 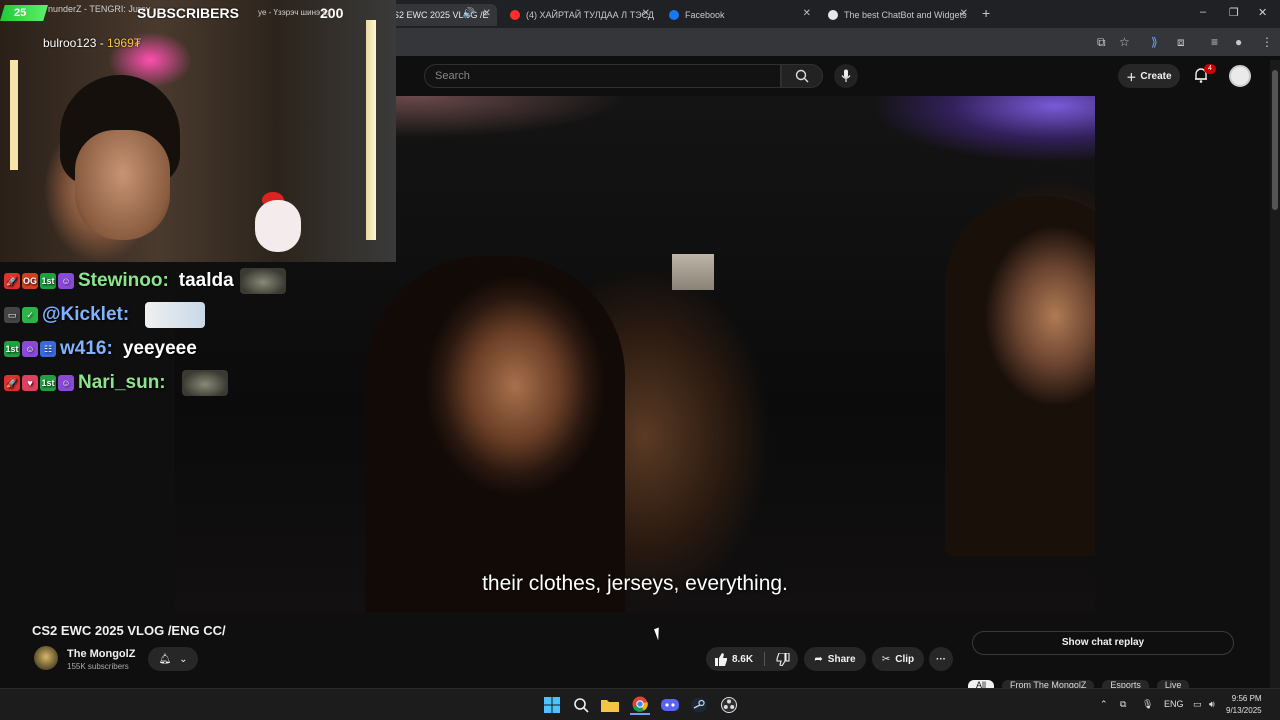 I want to click on subscription-bell-button: 🔔︎ ⌄, so click(x=173, y=659).